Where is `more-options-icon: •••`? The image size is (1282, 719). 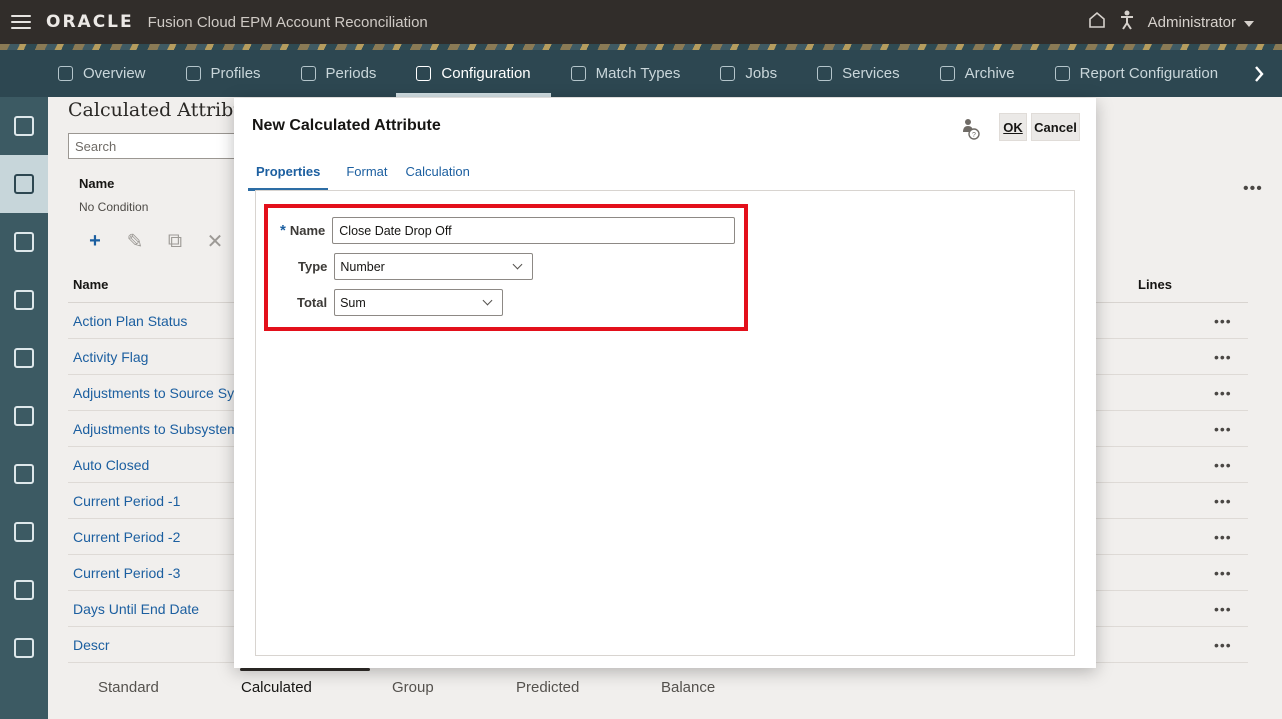
more-options-icon: ••• is located at coordinates (1253, 189).